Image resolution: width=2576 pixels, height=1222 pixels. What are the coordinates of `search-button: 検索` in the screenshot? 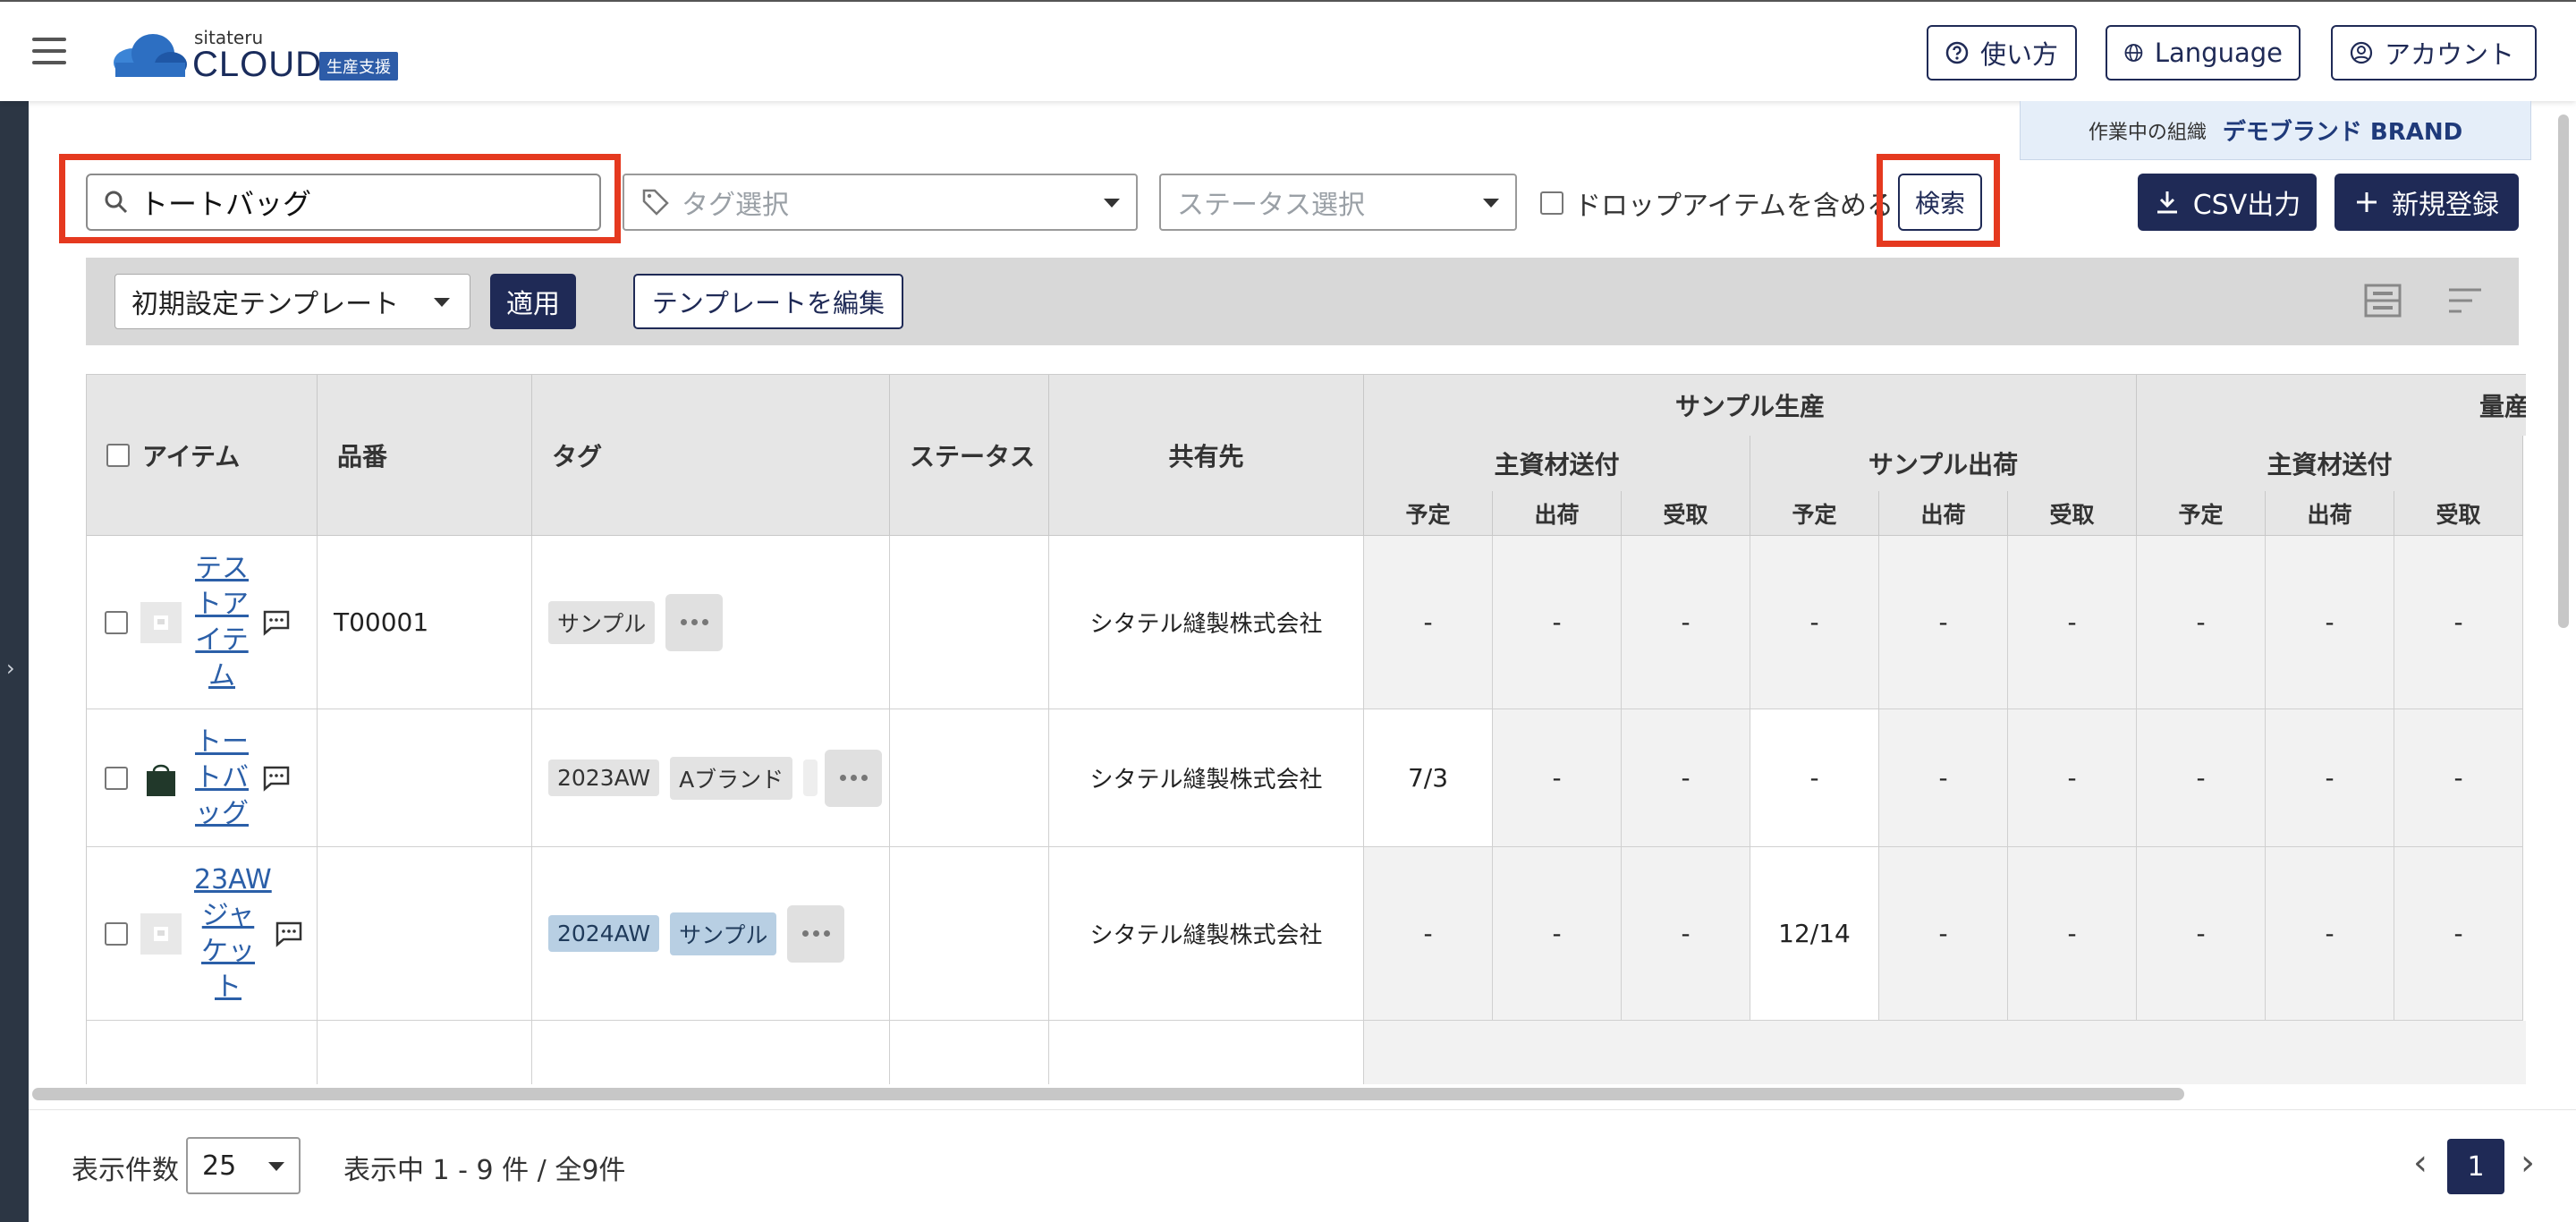 It's located at (1940, 202).